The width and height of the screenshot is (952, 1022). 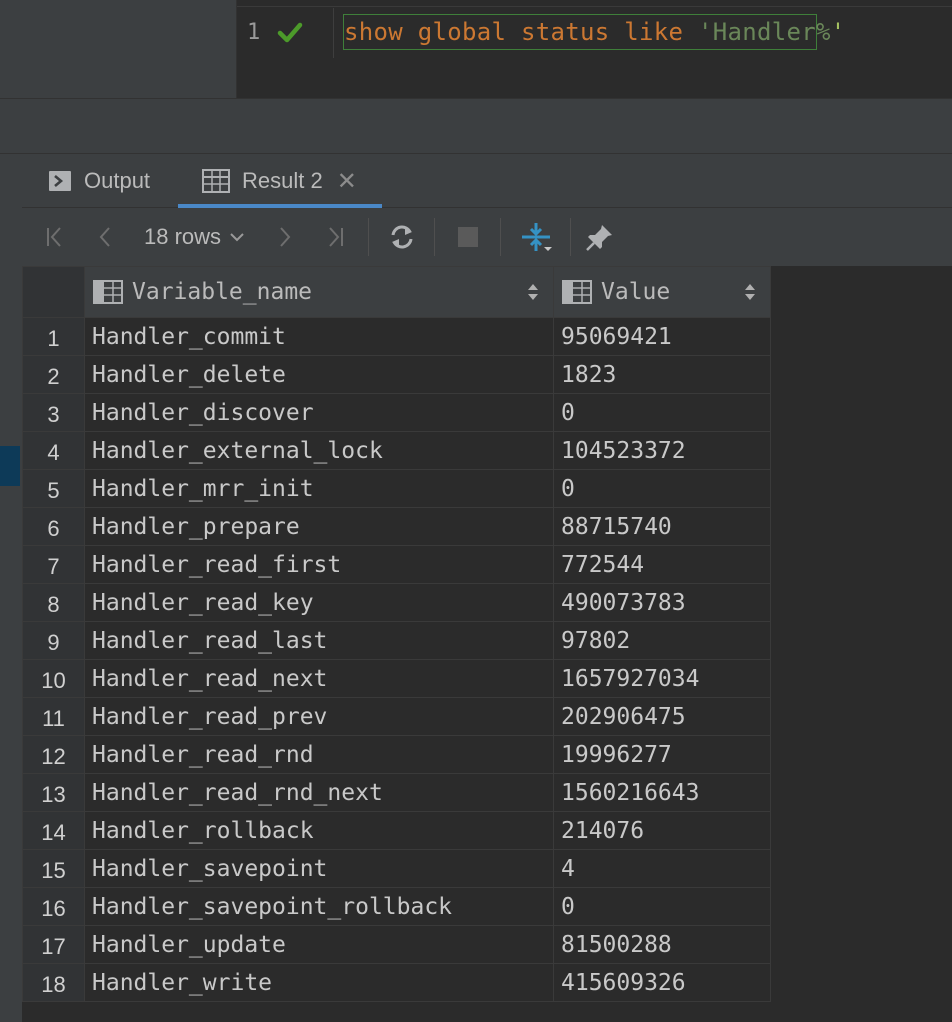 I want to click on cell-variable-name: Handler_read_next, so click(x=319, y=678).